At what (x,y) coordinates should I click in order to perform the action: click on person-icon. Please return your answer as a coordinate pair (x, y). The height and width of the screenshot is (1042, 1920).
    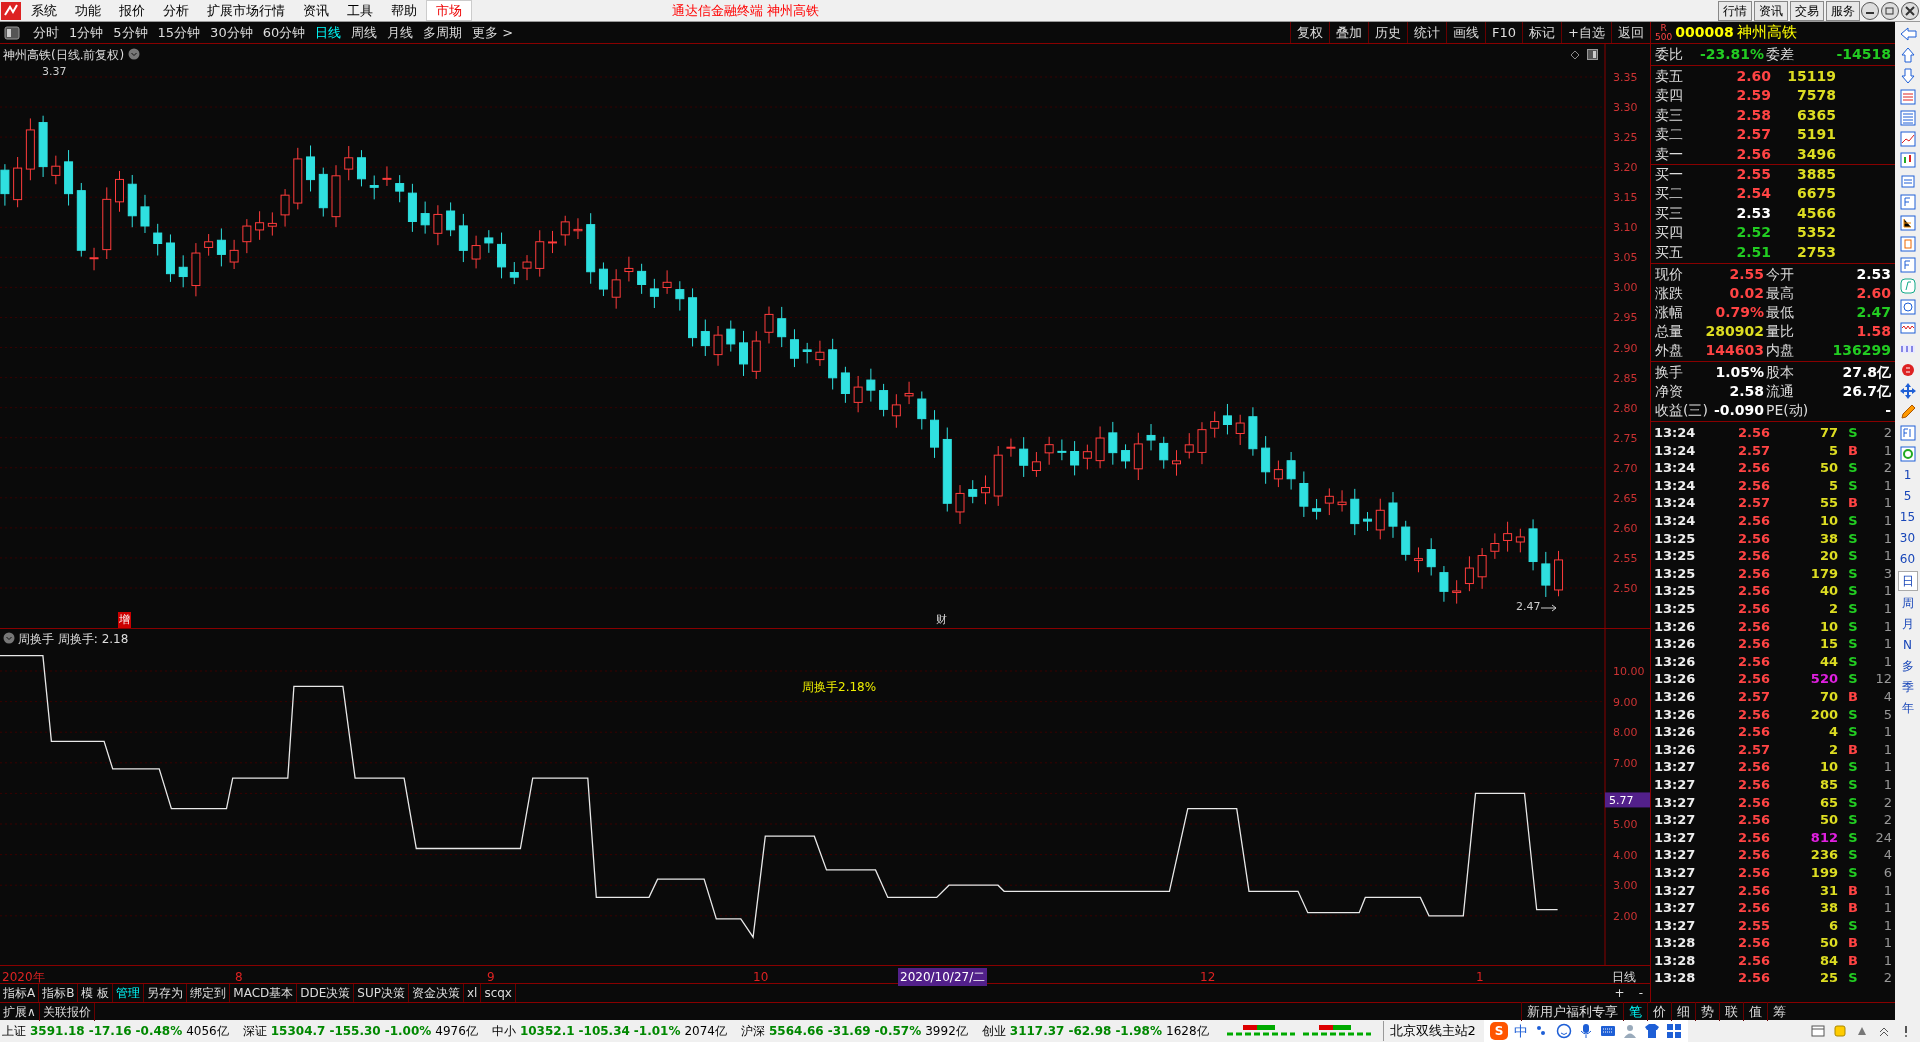
    Looking at the image, I should click on (1630, 1031).